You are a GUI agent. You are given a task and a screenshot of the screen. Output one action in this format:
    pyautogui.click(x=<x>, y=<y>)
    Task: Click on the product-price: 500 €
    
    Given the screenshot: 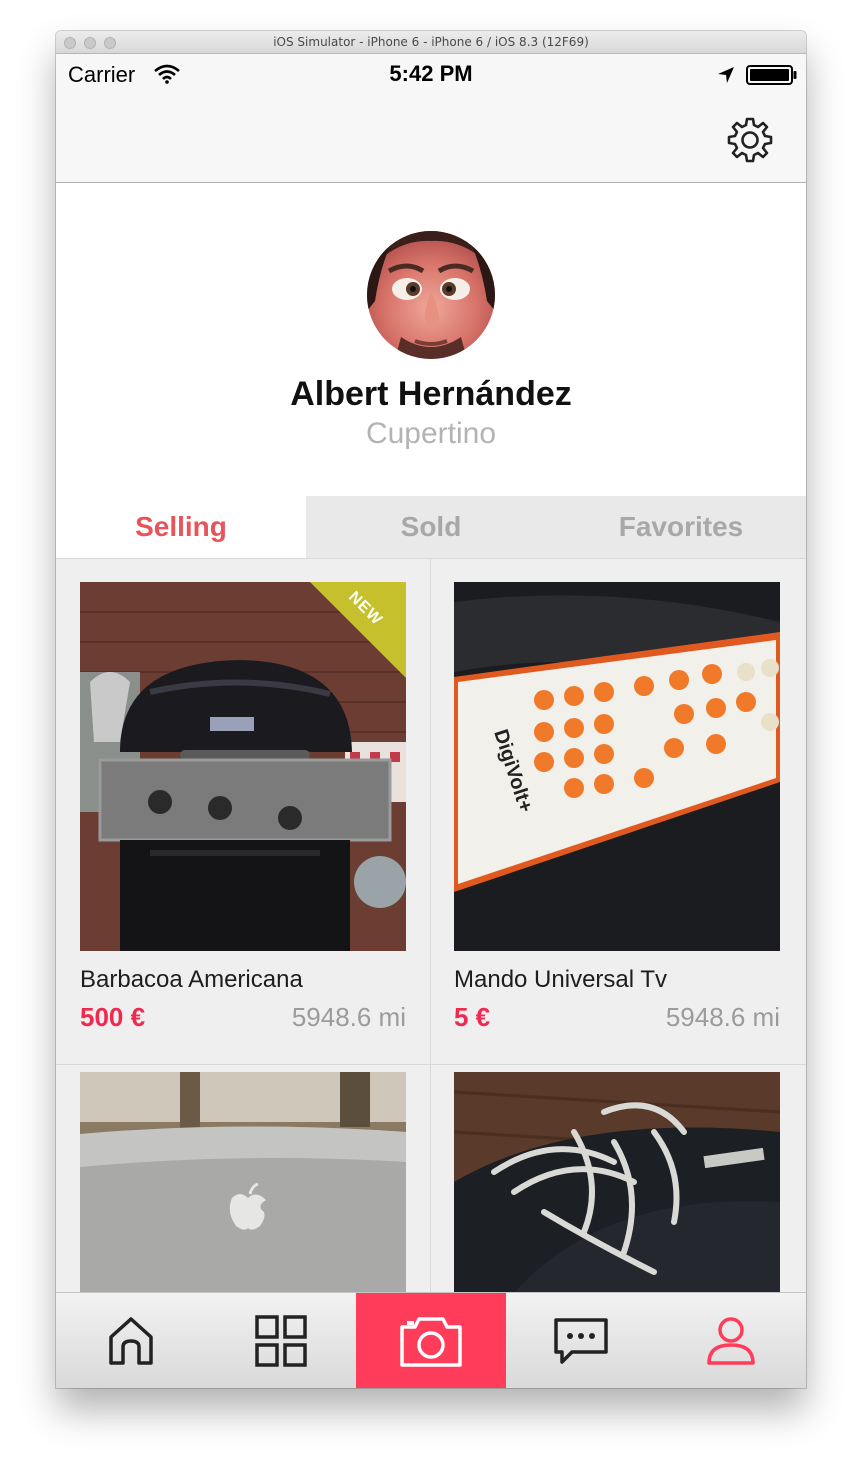 What is the action you would take?
    pyautogui.click(x=113, y=1017)
    